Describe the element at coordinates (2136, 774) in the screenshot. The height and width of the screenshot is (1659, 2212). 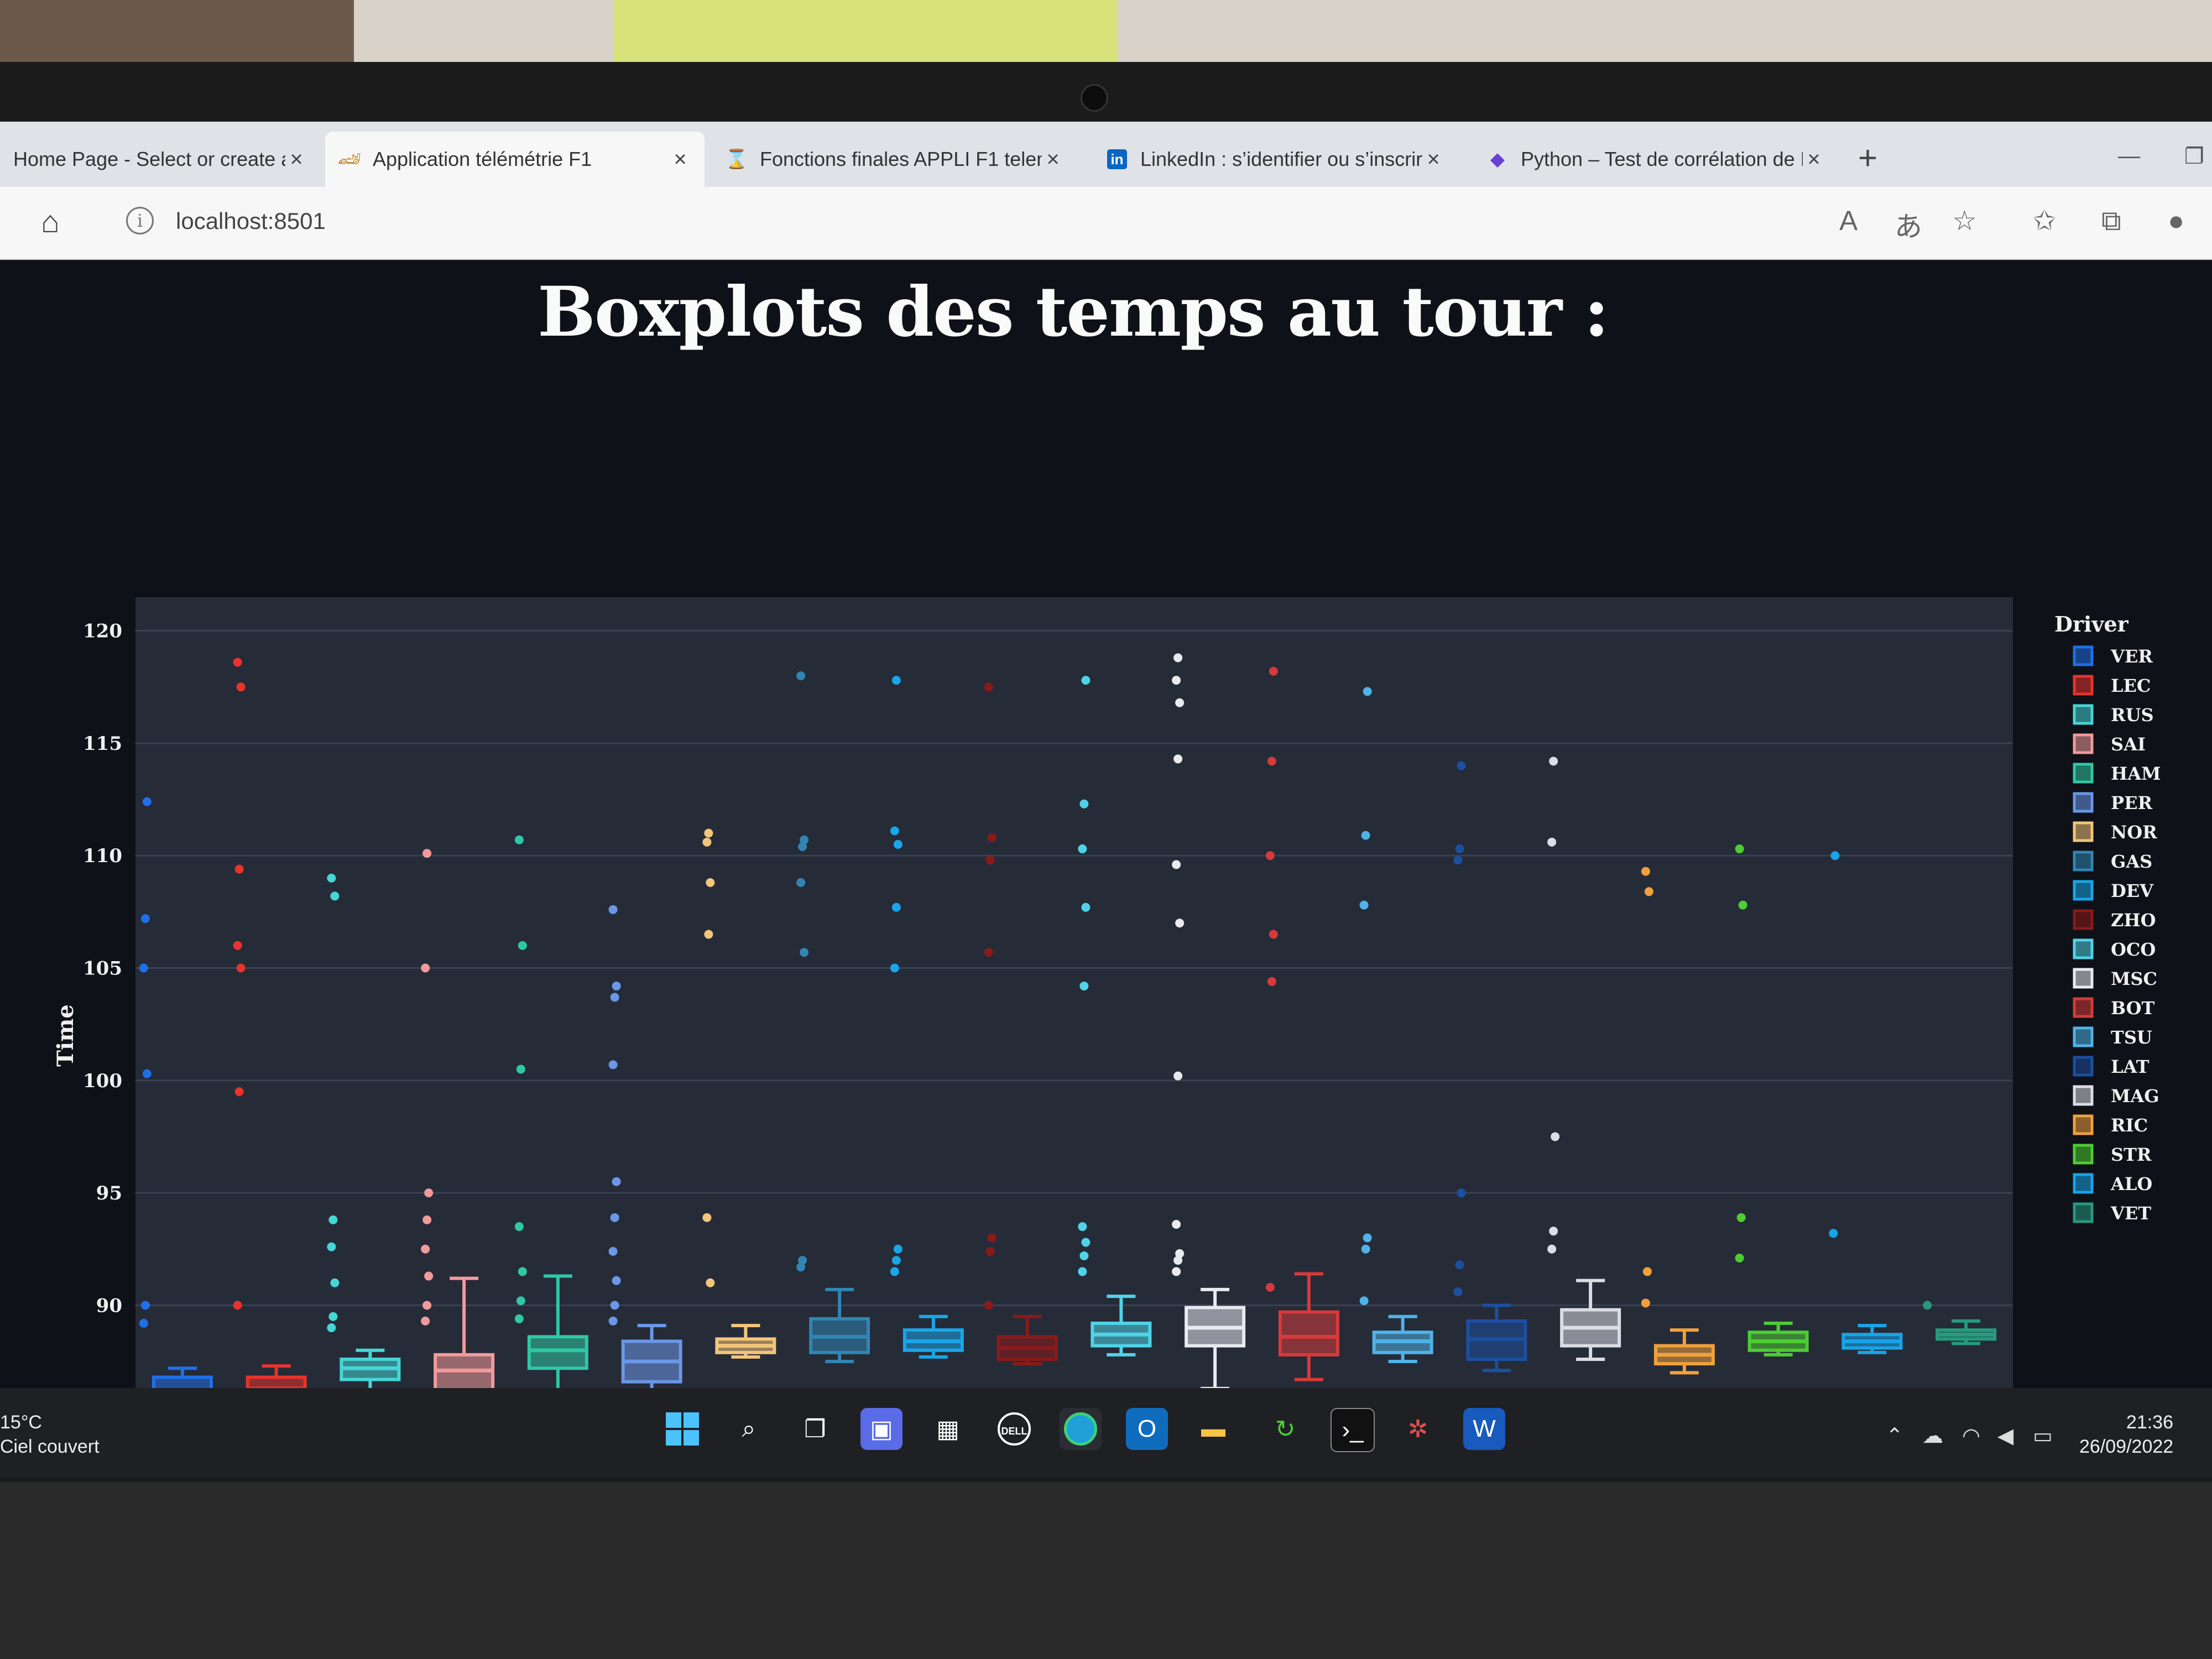
I see `legend-label: HAM` at that location.